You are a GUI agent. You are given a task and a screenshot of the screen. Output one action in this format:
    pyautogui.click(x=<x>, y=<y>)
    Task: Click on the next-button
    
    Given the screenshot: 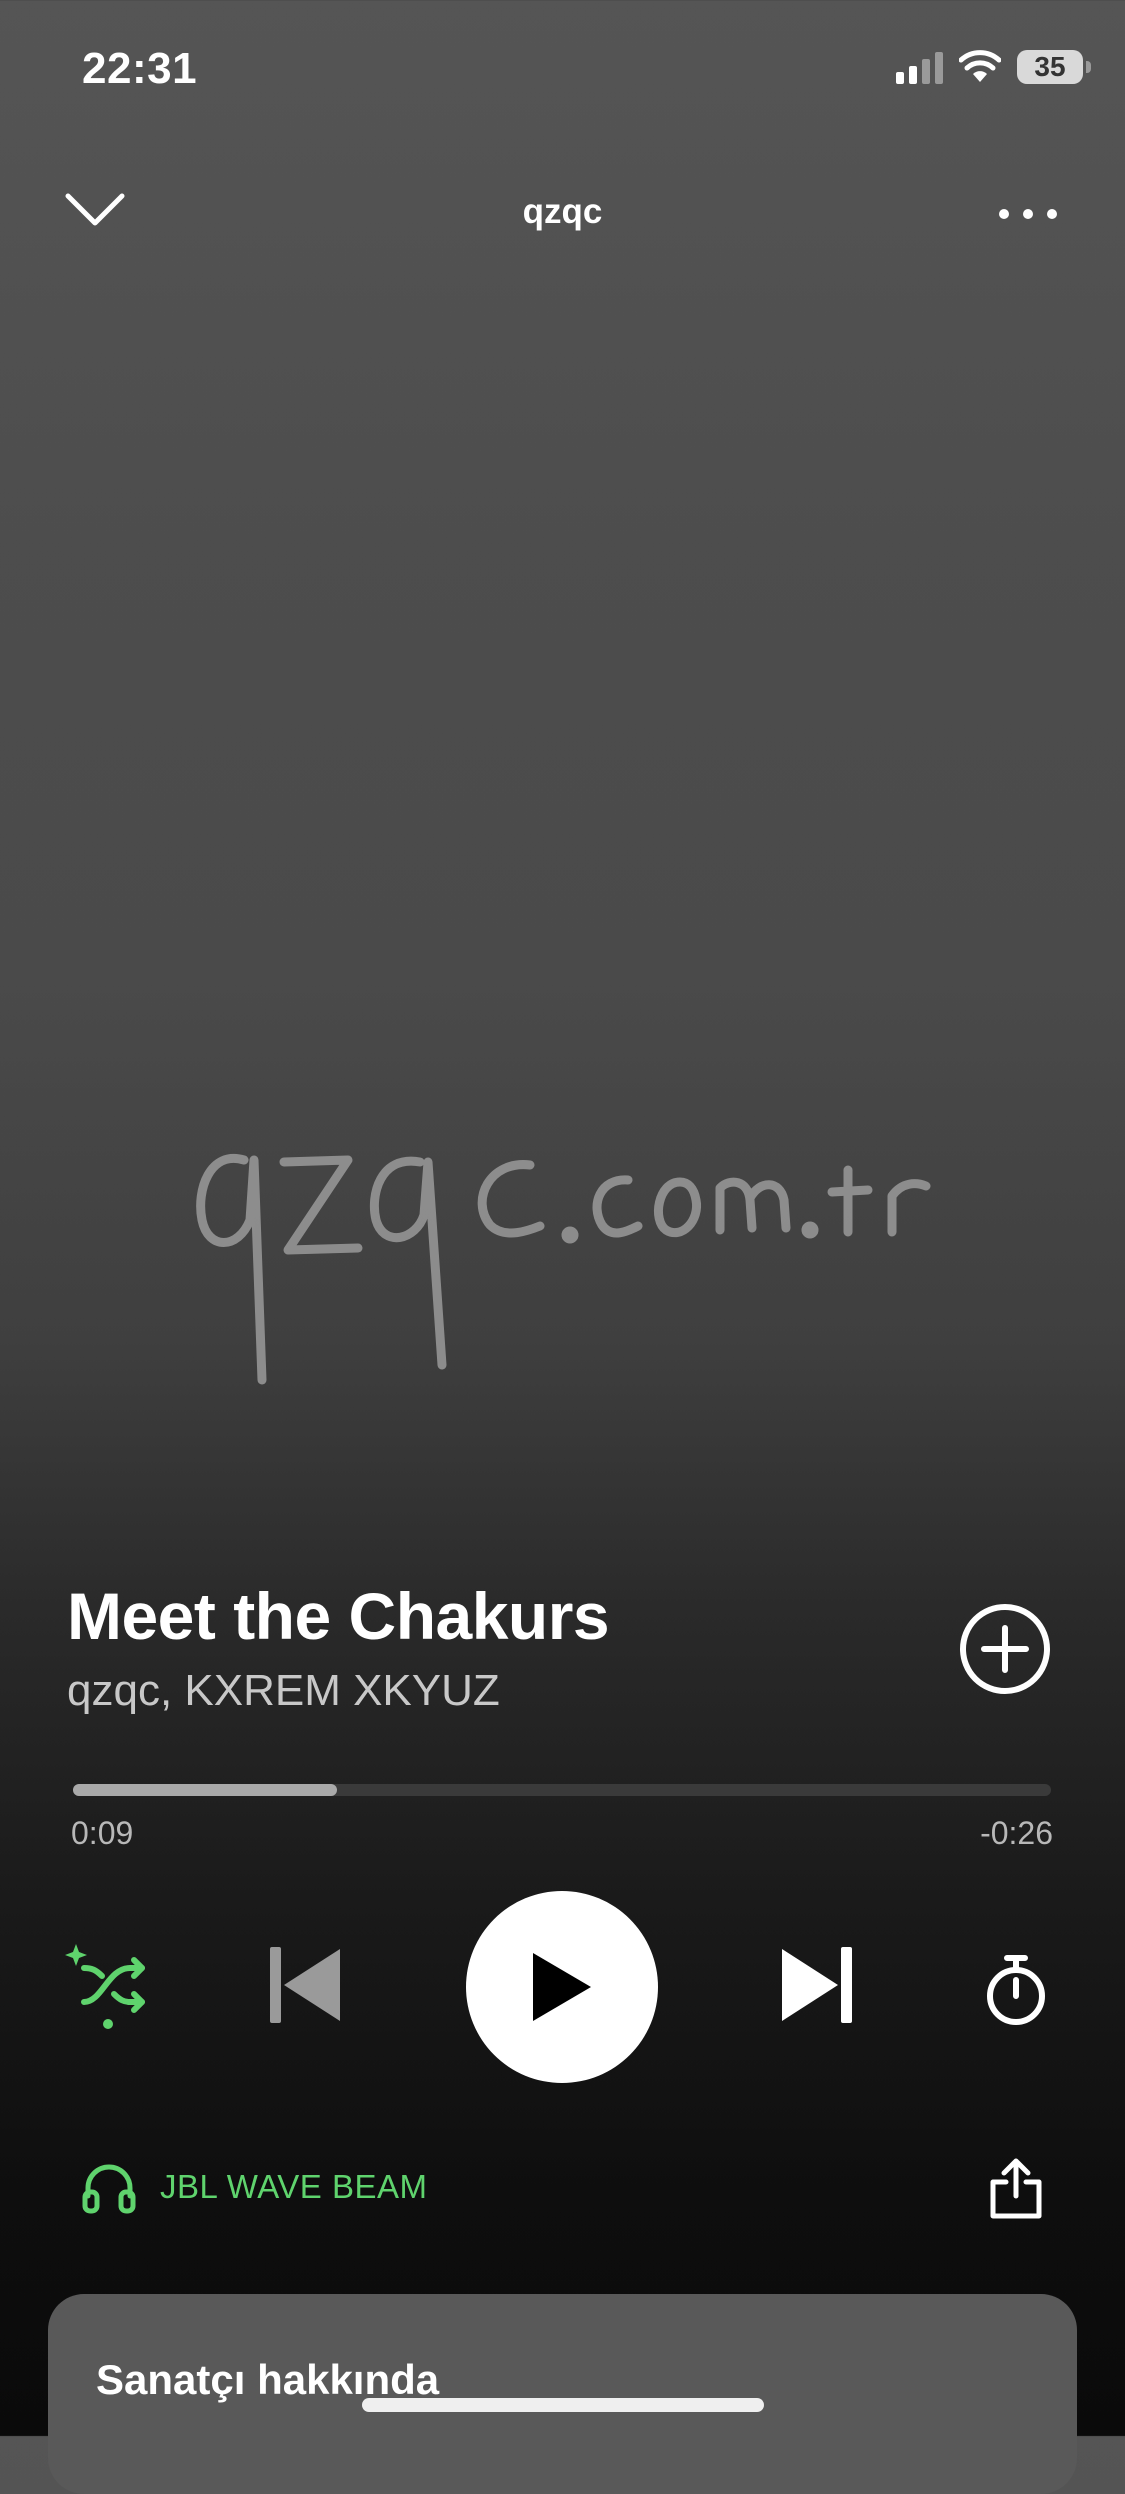 What is the action you would take?
    pyautogui.click(x=818, y=1985)
    